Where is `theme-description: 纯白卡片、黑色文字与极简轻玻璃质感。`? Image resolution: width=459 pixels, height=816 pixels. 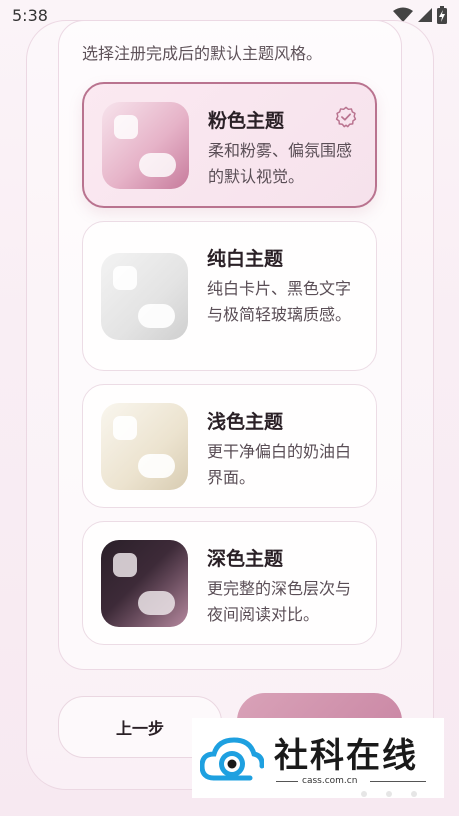 theme-description: 纯白卡片、黑色文字与极简轻玻璃质感。 is located at coordinates (279, 301).